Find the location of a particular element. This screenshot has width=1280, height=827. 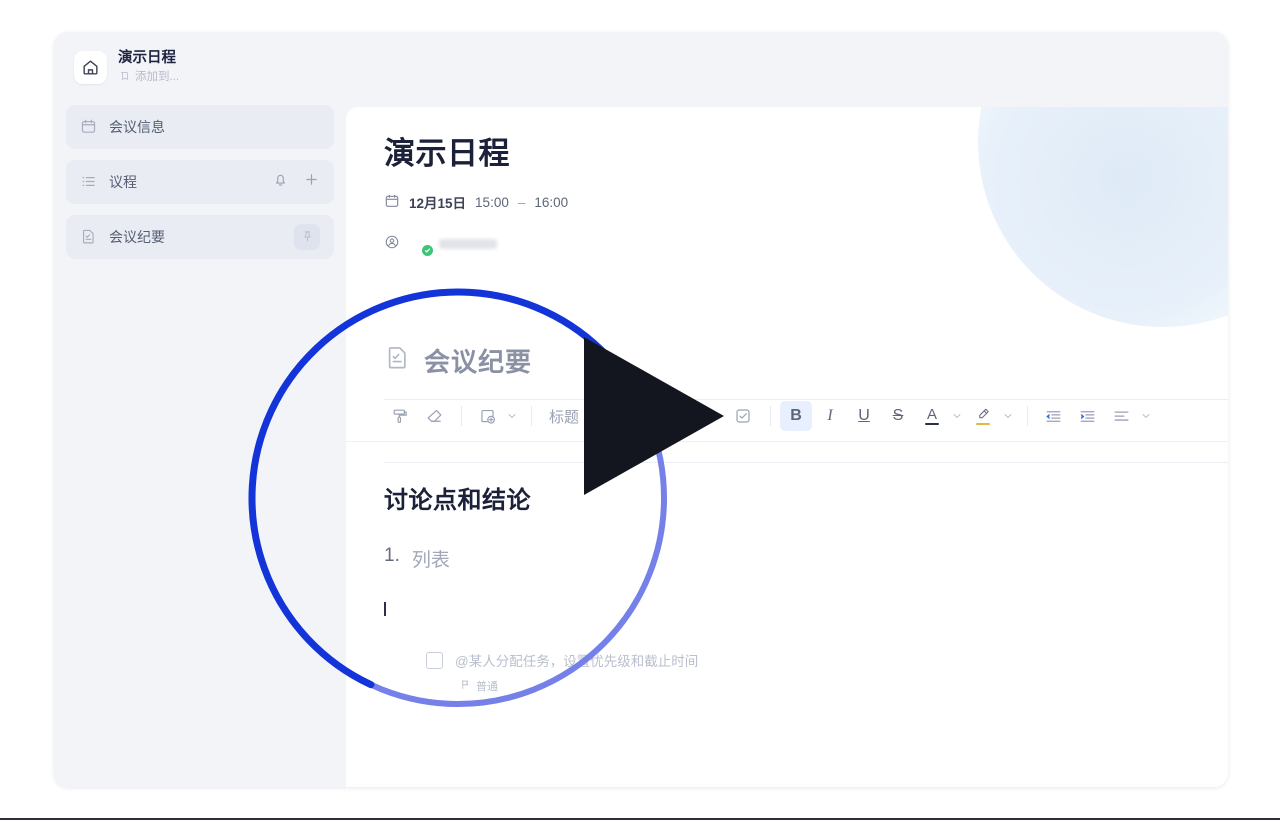

text-color-label: A is located at coordinates (932, 414).